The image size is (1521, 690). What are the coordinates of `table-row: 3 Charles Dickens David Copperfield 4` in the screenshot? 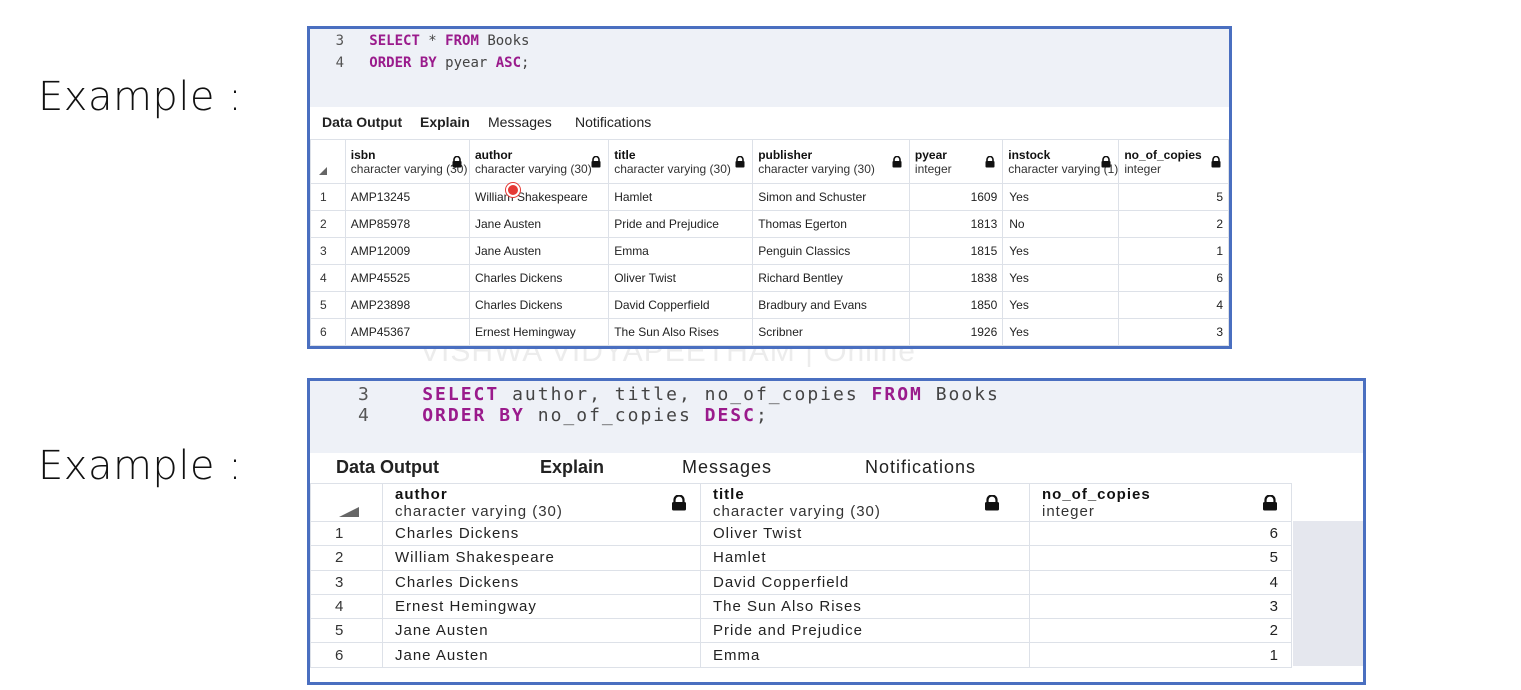 It's located at (801, 582).